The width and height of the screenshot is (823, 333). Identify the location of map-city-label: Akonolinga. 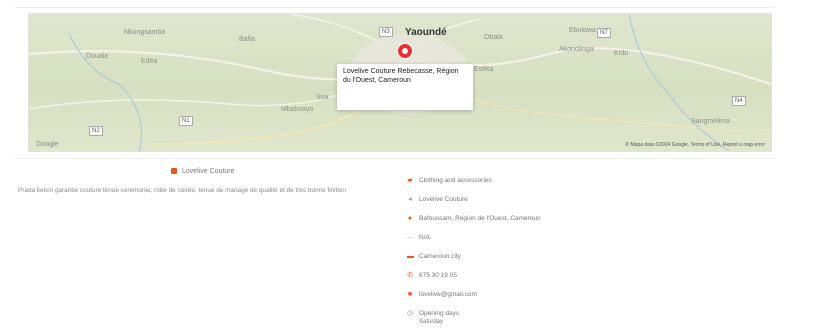
(576, 49).